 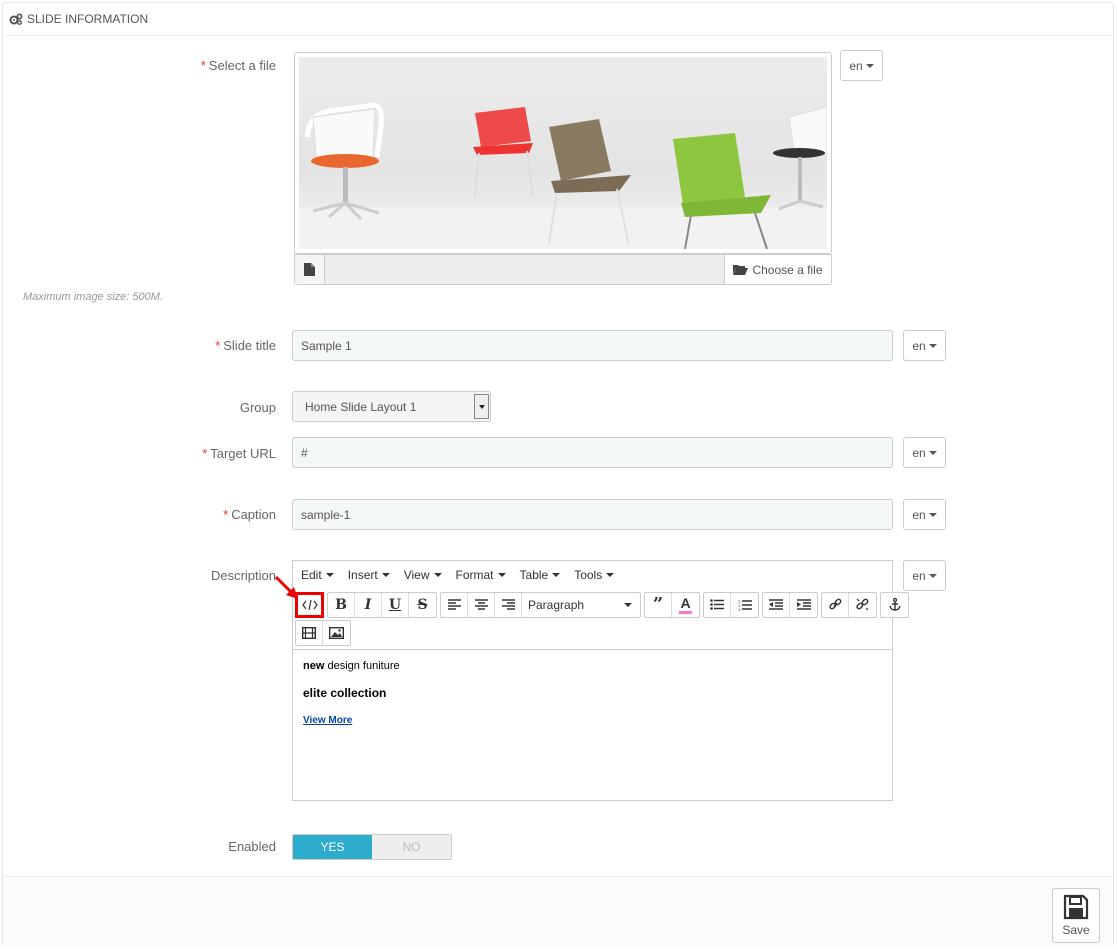 What do you see at coordinates (481, 575) in the screenshot?
I see `menu-format: Format` at bounding box center [481, 575].